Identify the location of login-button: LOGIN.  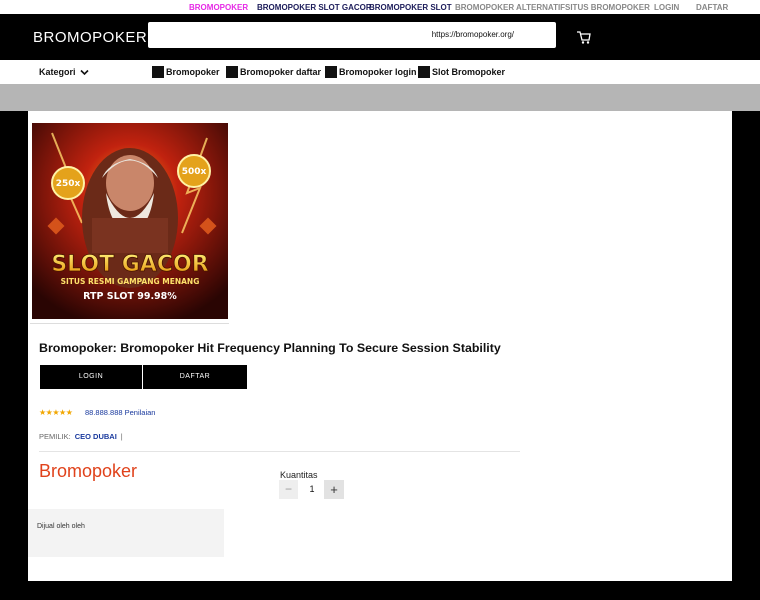
(91, 377).